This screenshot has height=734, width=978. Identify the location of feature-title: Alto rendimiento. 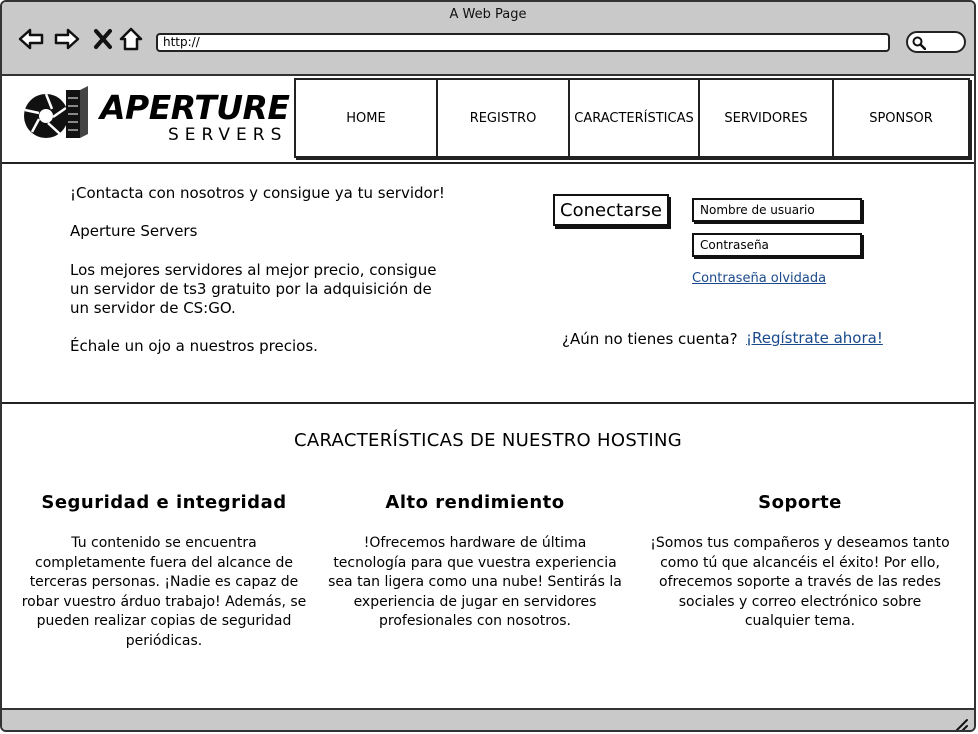
(475, 502).